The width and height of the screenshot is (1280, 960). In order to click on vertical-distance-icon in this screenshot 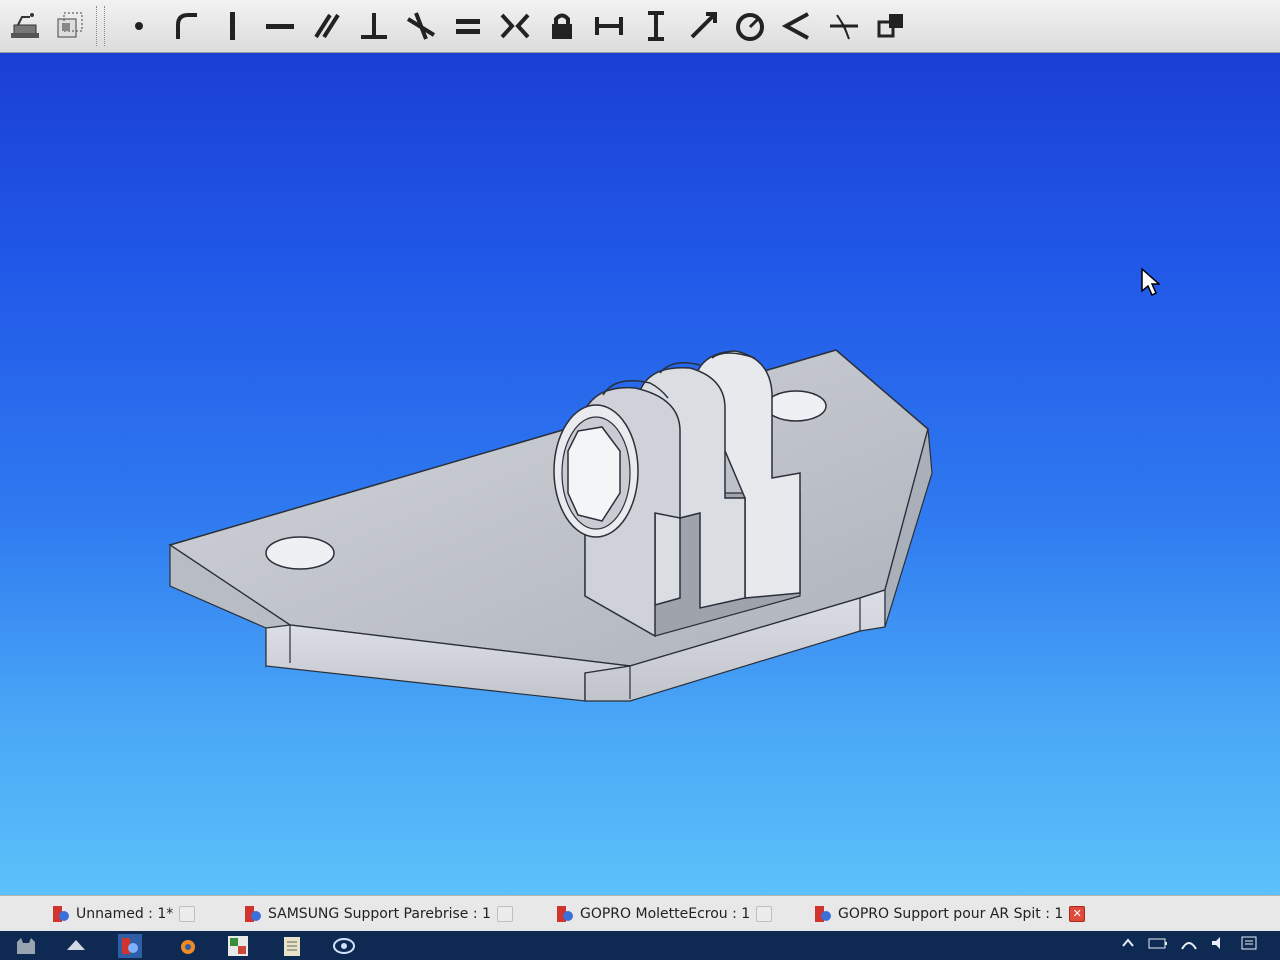, I will do `click(656, 26)`.